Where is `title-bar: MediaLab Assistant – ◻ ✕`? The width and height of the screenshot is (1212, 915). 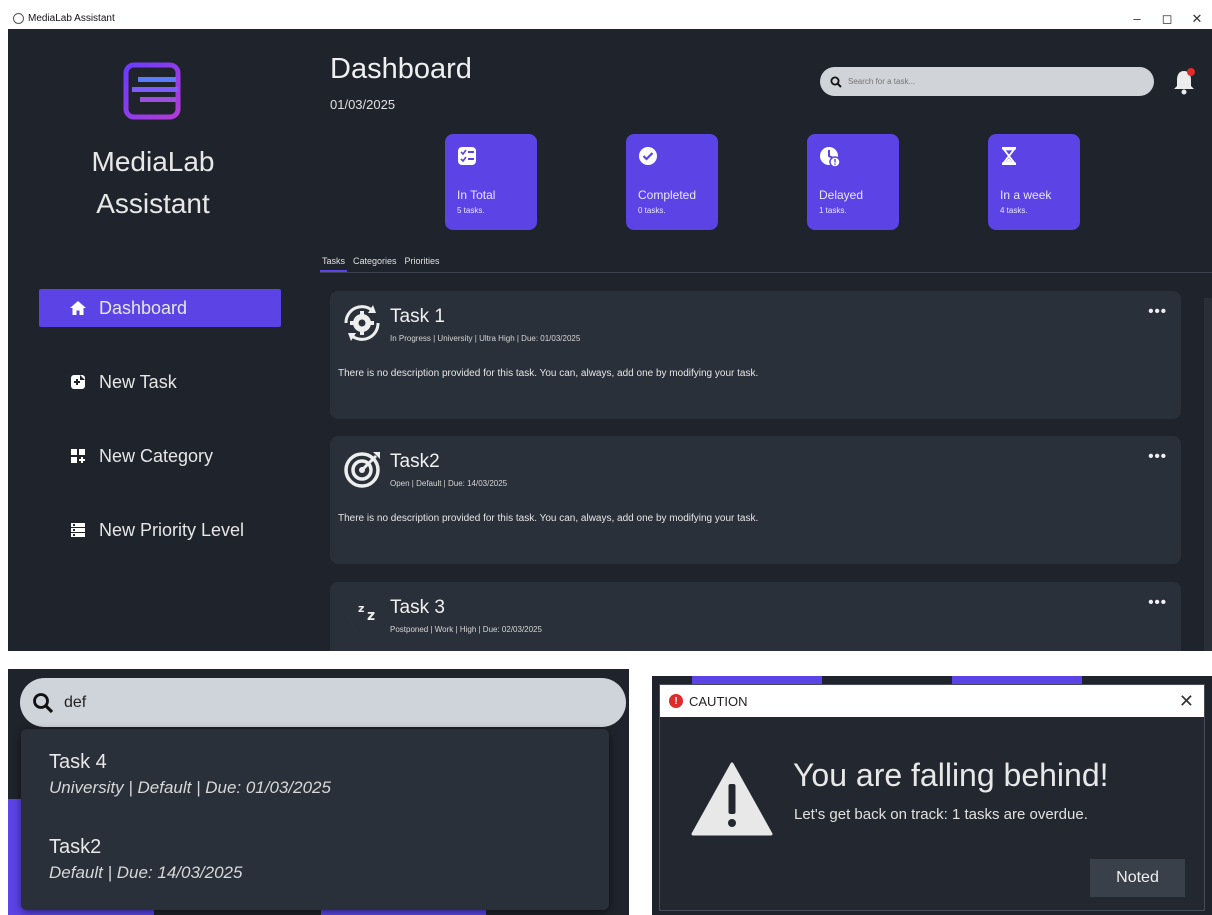
title-bar: MediaLab Assistant – ◻ ✕ is located at coordinates (610, 18).